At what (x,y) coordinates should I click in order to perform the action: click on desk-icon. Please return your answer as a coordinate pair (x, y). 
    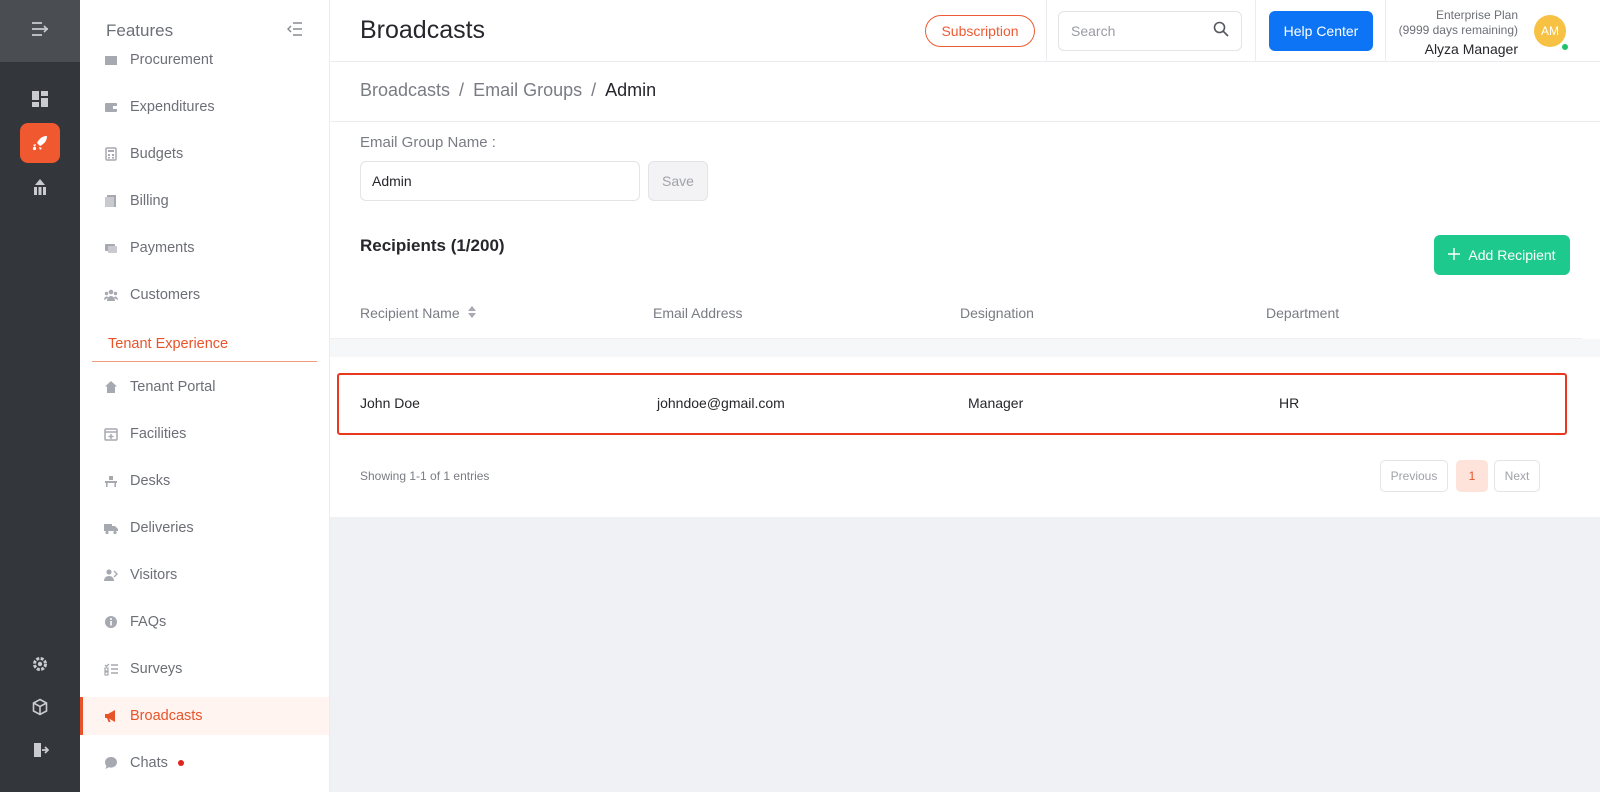
    Looking at the image, I should click on (111, 481).